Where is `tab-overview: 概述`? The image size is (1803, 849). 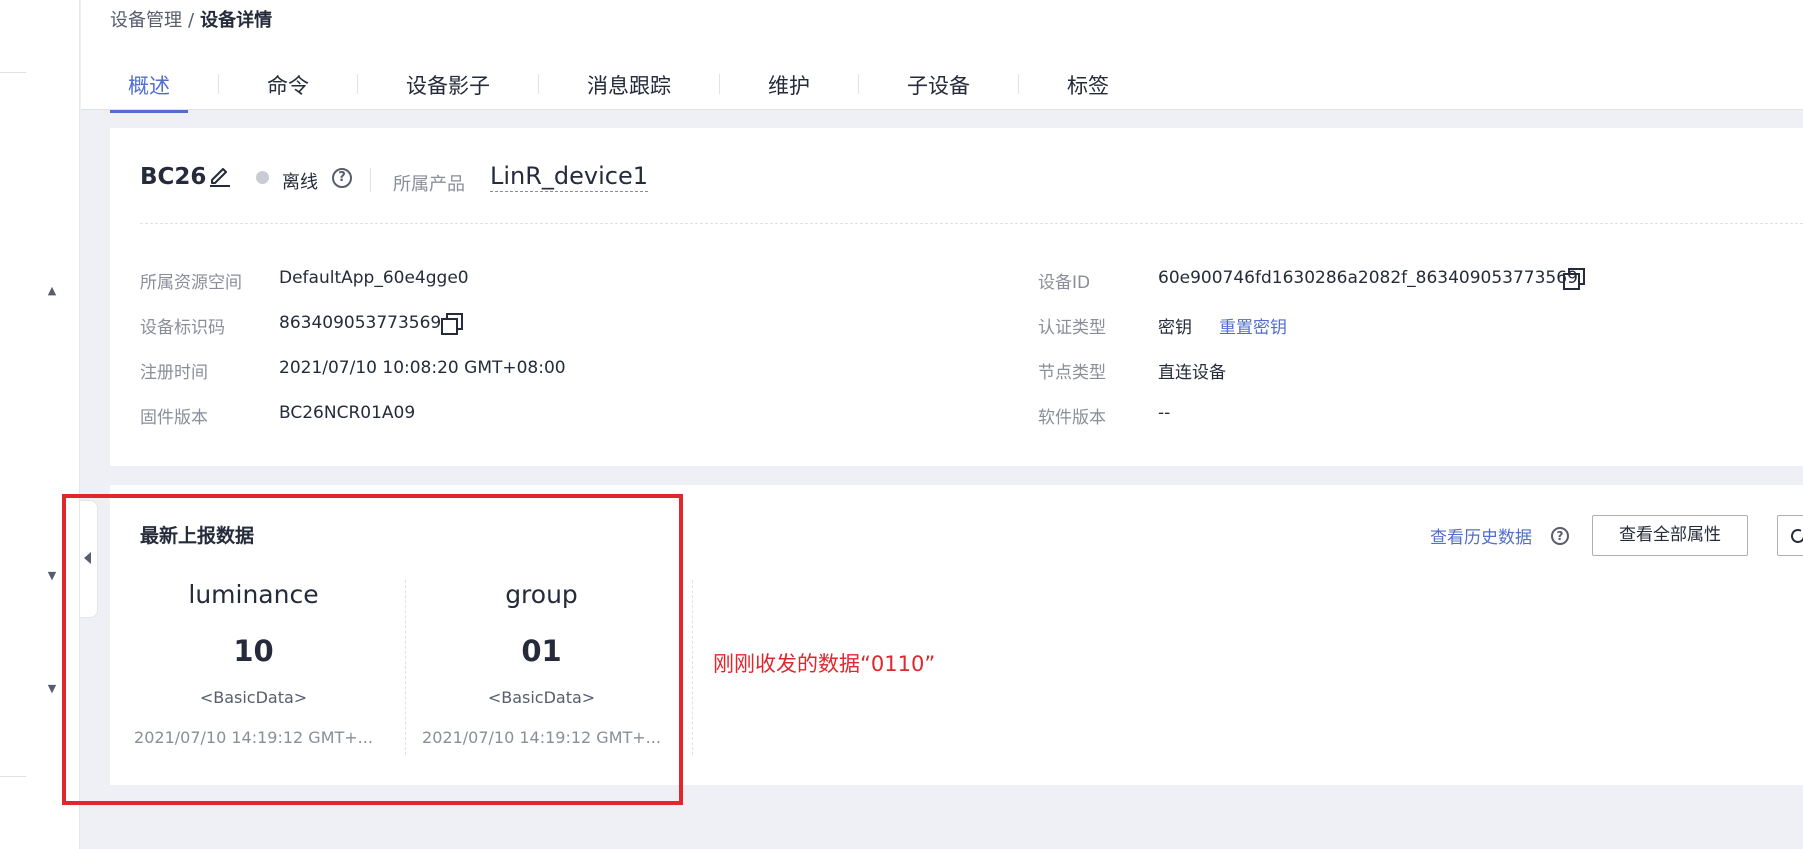 tab-overview: 概述 is located at coordinates (149, 90).